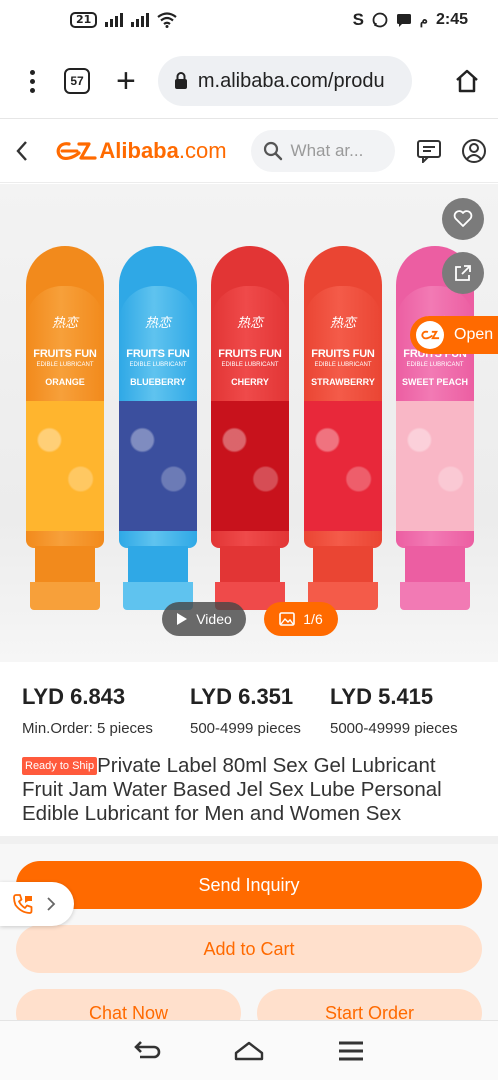 The height and width of the screenshot is (1080, 498). I want to click on address-bar: m.alibaba.com/produ, so click(284, 81).